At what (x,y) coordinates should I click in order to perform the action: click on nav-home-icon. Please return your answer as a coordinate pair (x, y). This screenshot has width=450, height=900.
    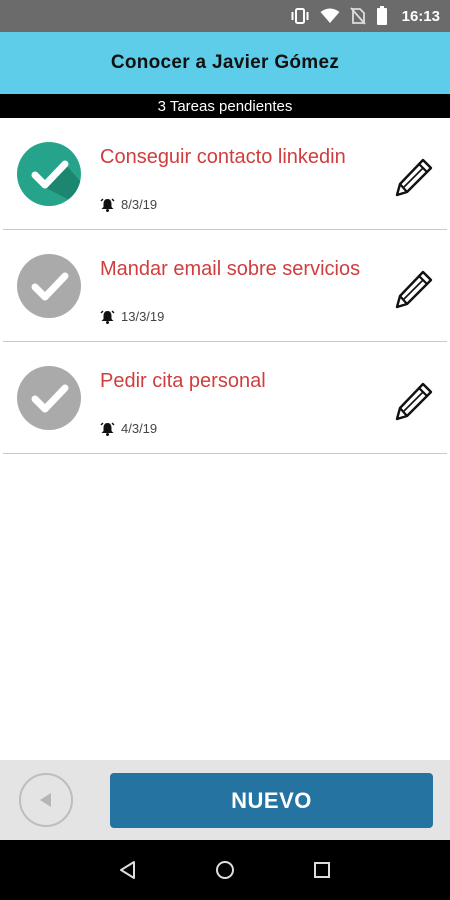
    Looking at the image, I should click on (225, 870).